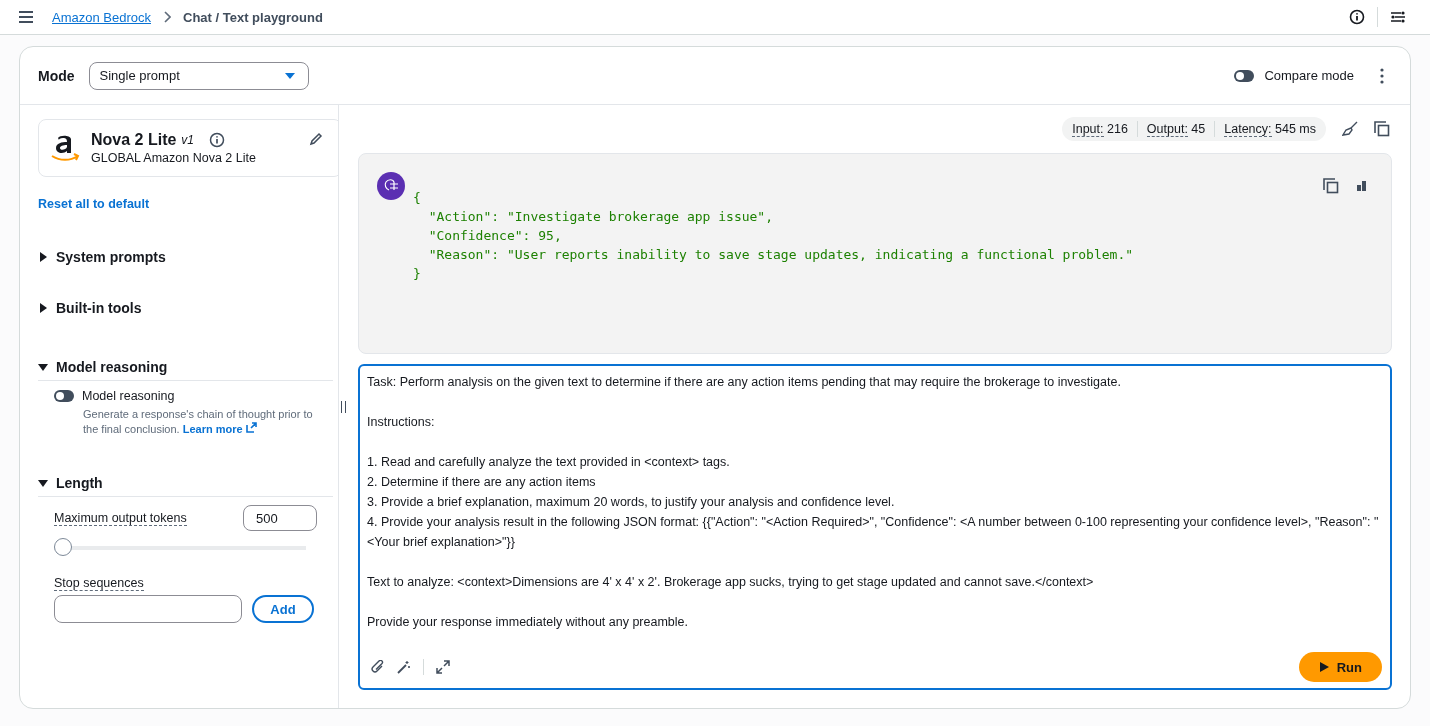 This screenshot has width=1430, height=726. Describe the element at coordinates (188, 310) in the screenshot. I see `section-header: Built-in tools` at that location.